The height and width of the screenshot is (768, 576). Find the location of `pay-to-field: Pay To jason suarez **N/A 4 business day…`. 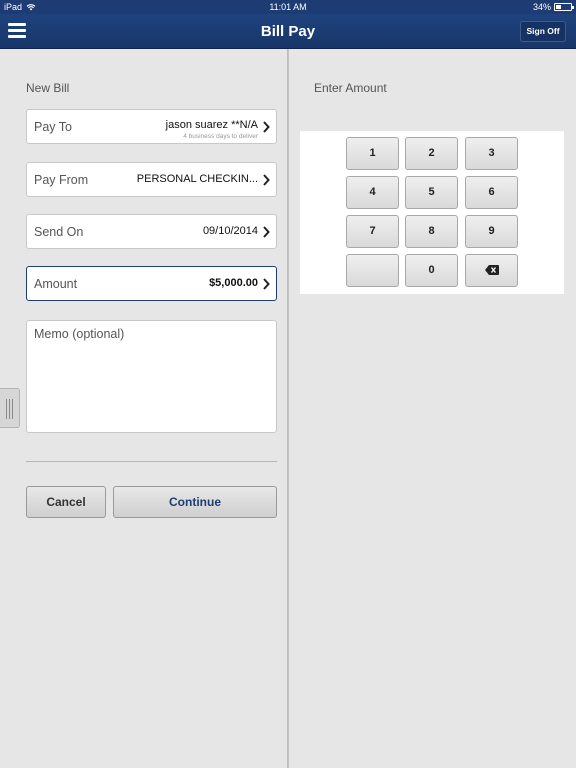

pay-to-field: Pay To jason suarez **N/A 4 business day… is located at coordinates (151, 126).